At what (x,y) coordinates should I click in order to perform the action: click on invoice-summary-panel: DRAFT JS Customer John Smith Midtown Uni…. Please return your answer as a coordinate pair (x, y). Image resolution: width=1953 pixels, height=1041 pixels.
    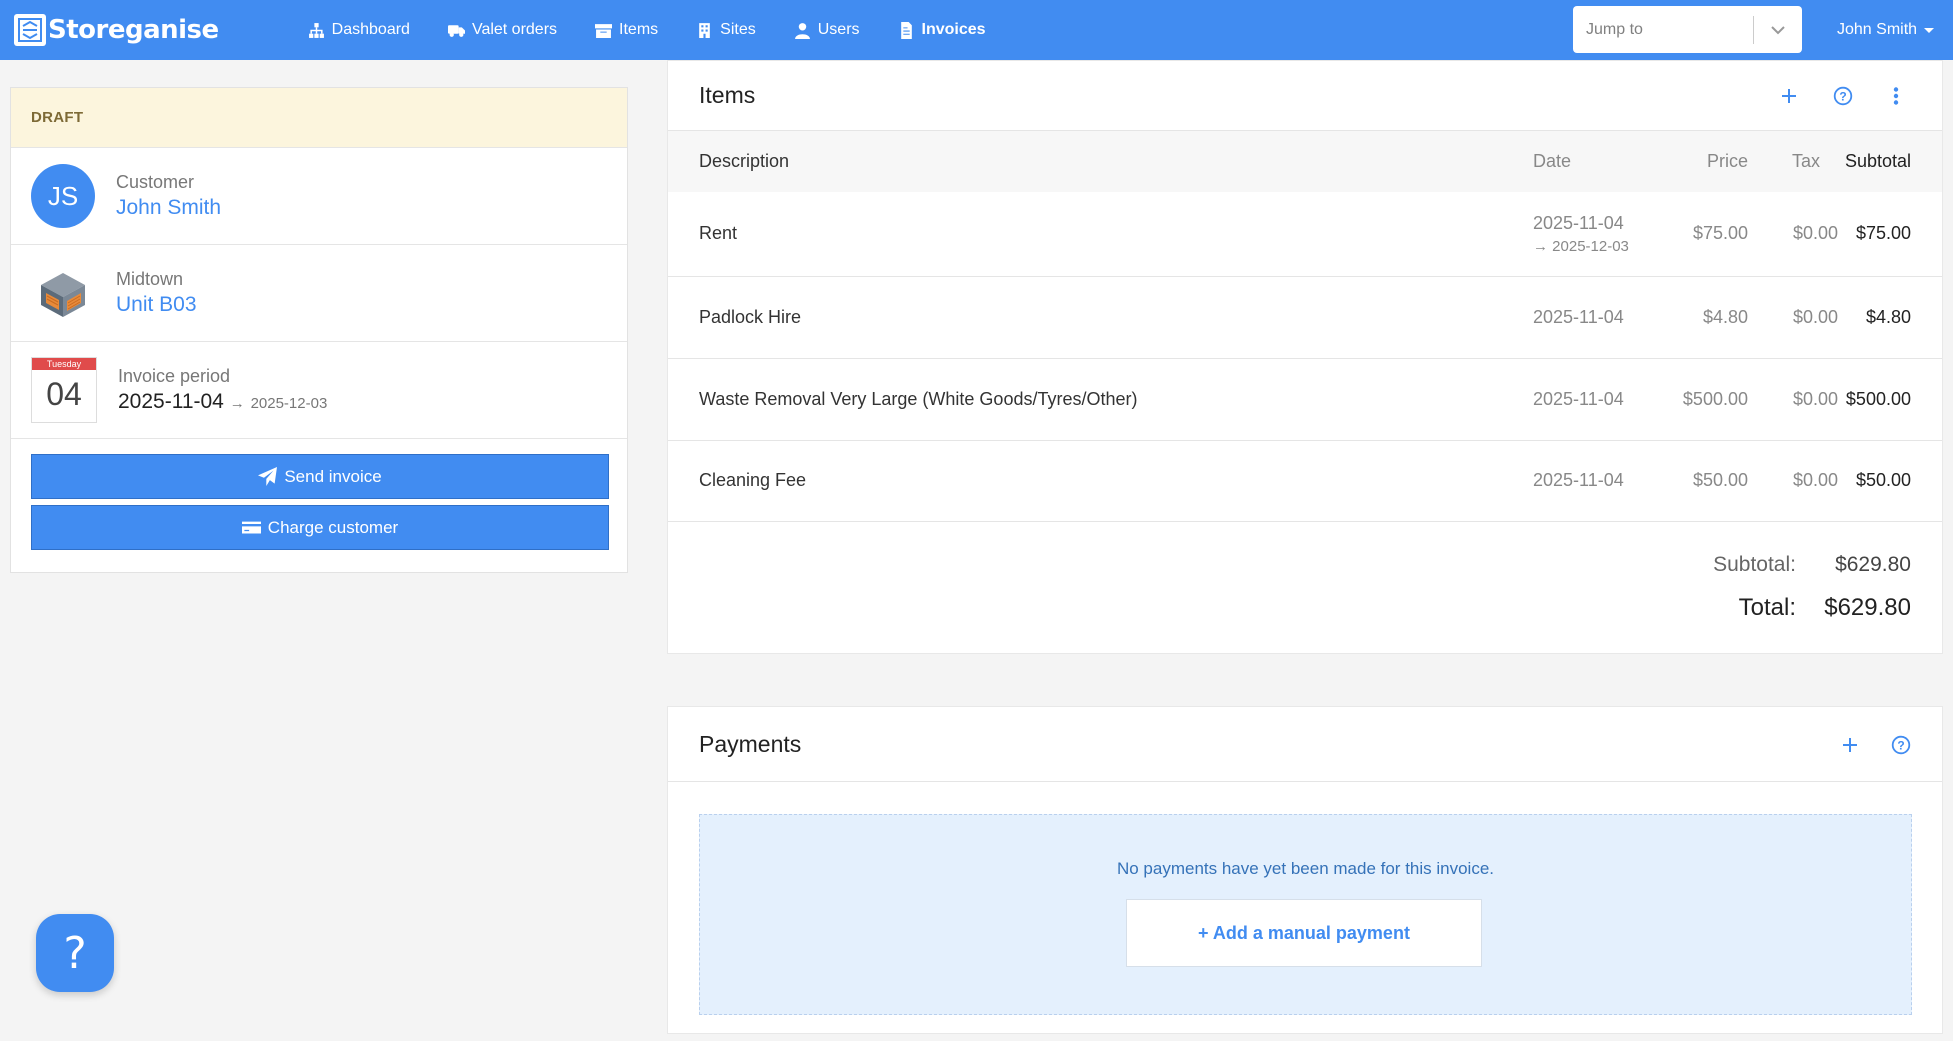
    Looking at the image, I should click on (319, 330).